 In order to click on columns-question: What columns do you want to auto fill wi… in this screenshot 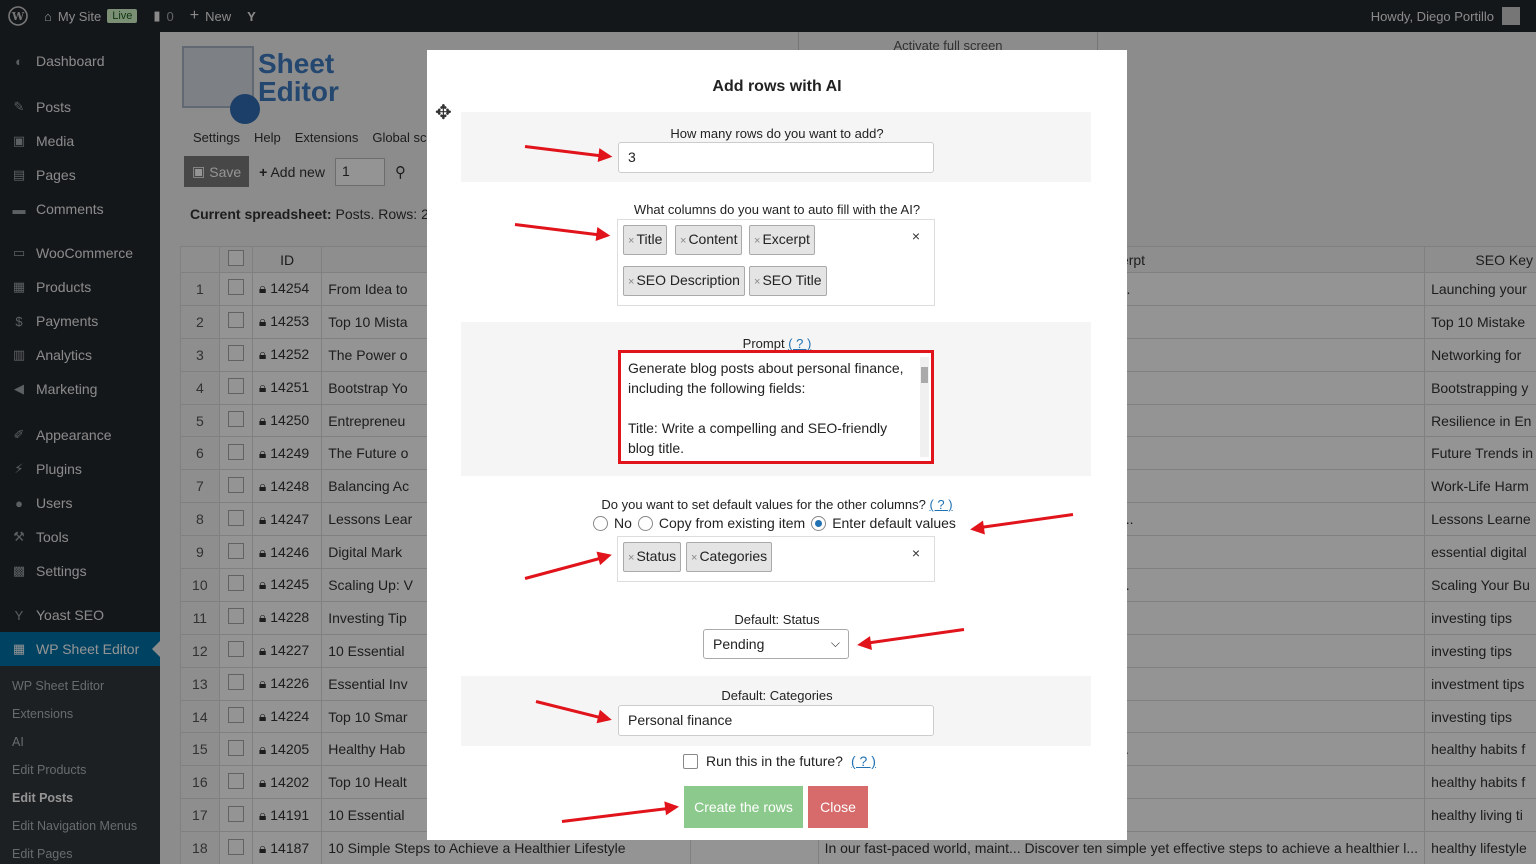, I will do `click(777, 209)`.